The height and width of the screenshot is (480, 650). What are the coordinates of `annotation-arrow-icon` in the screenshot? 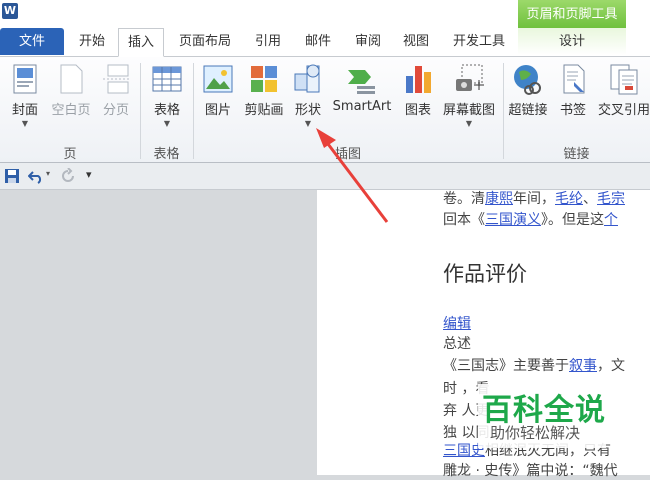 It's located at (352, 175).